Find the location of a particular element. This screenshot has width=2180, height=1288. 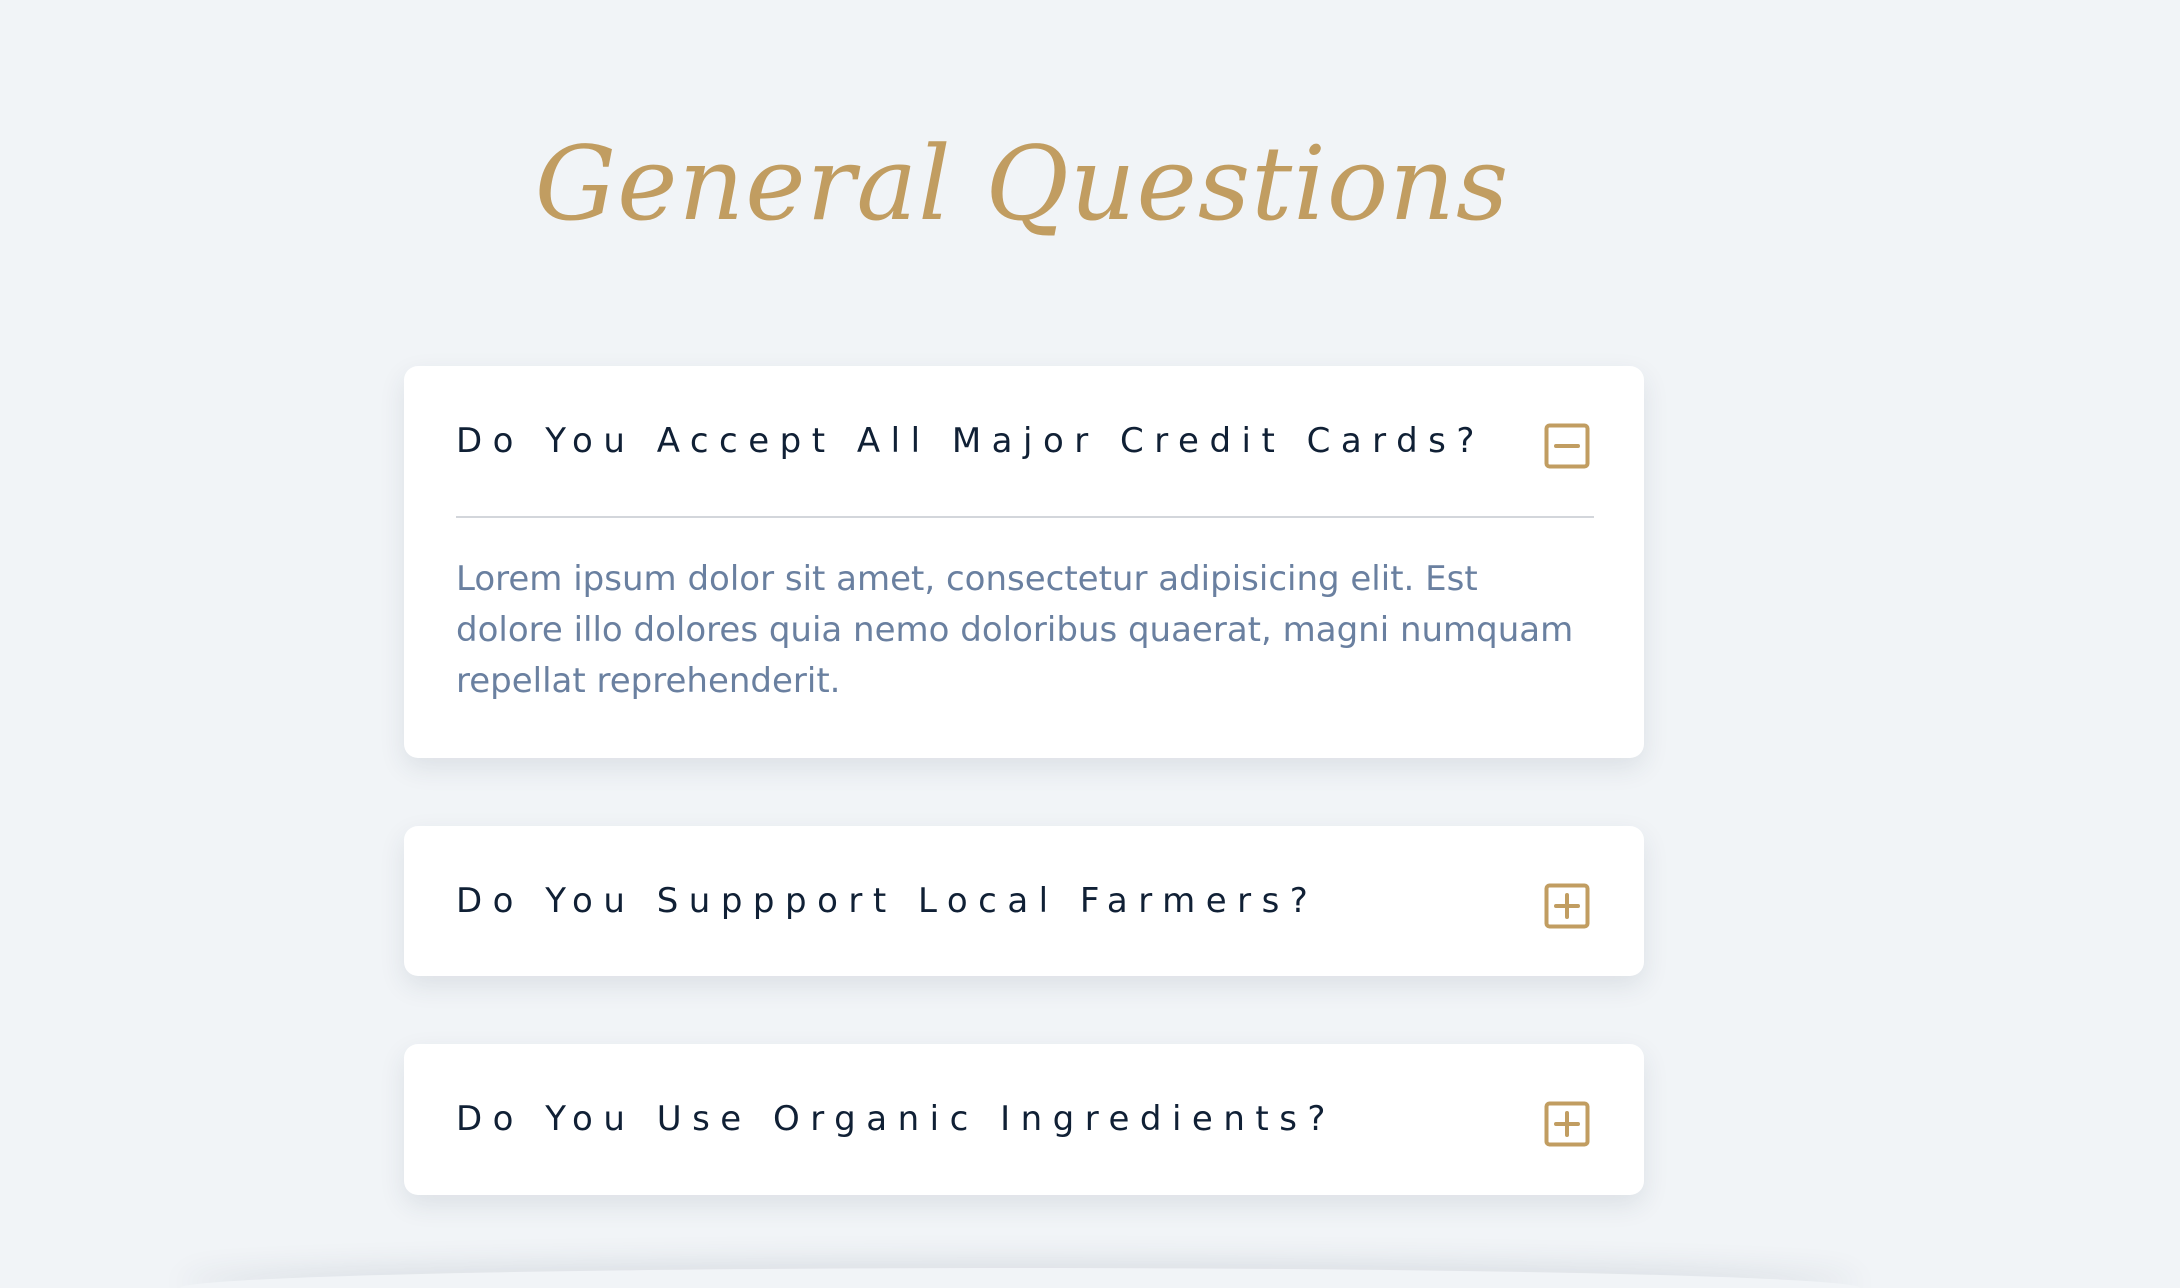

faq-question: Do You Accept All Major Credit Cards? is located at coordinates (970, 441).